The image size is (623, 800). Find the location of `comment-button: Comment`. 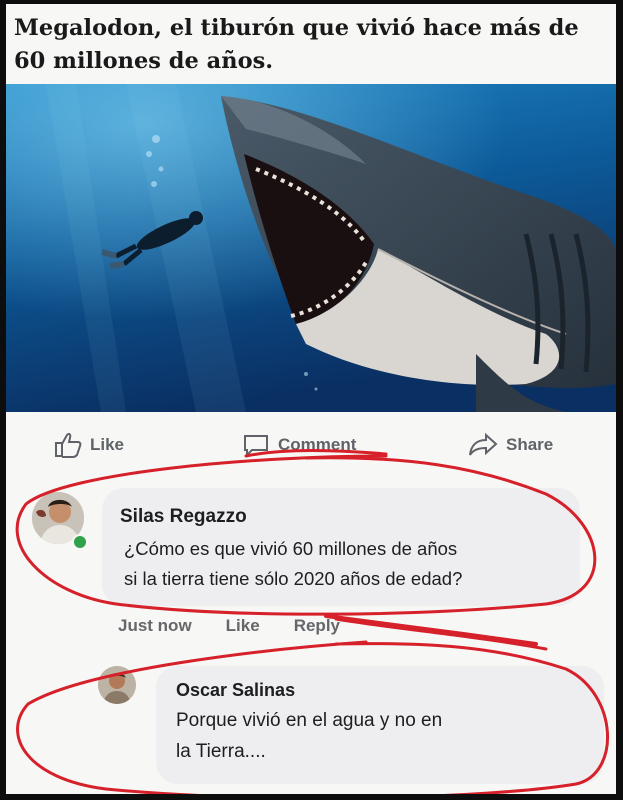

comment-button: Comment is located at coordinates (299, 445).